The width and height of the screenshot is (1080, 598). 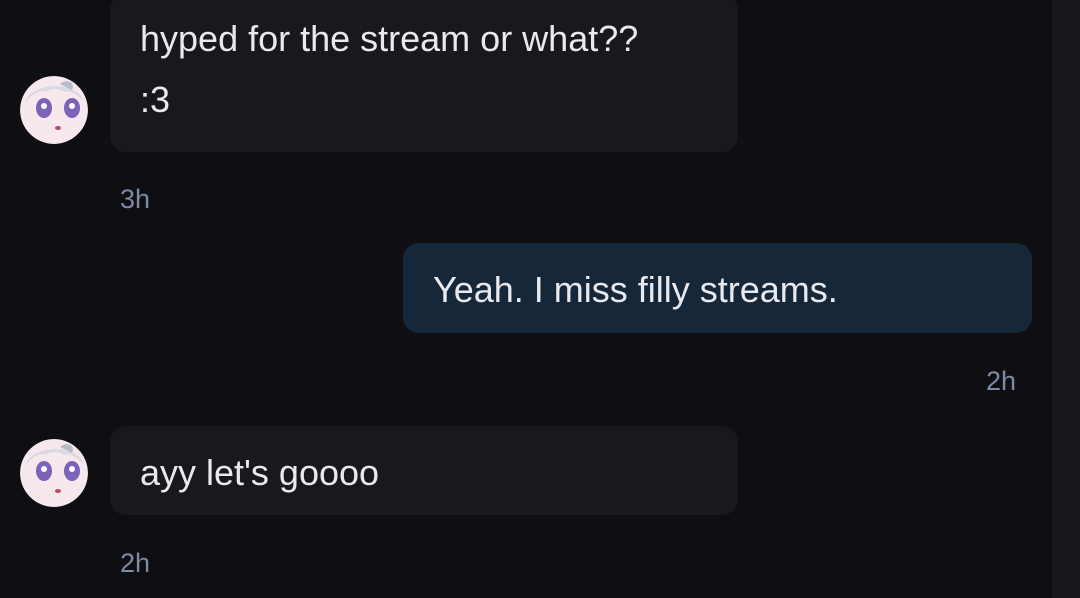 What do you see at coordinates (389, 38) in the screenshot?
I see `message-text: hyped for the stream or what??` at bounding box center [389, 38].